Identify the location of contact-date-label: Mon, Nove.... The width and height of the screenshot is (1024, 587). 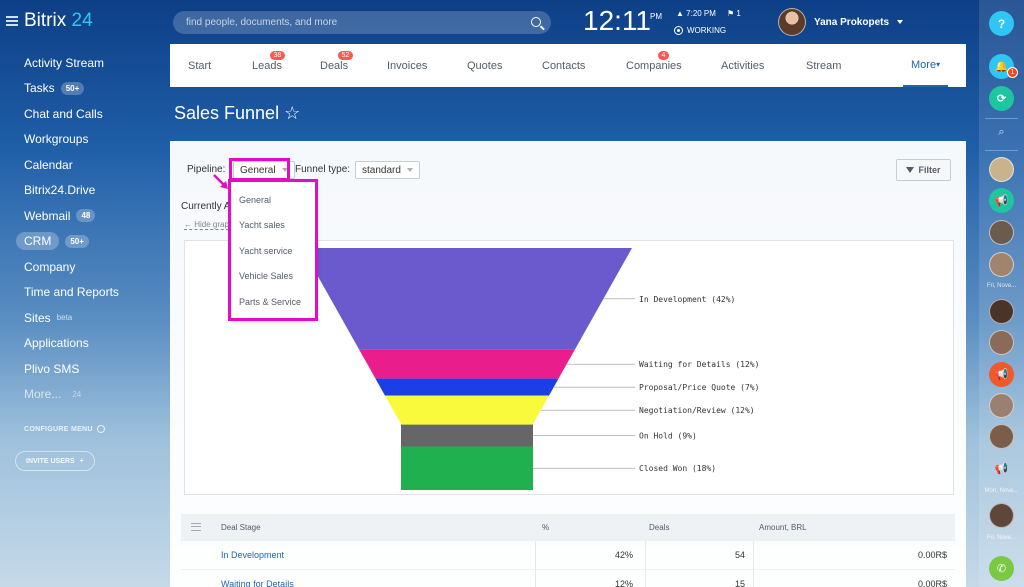
(1001, 491).